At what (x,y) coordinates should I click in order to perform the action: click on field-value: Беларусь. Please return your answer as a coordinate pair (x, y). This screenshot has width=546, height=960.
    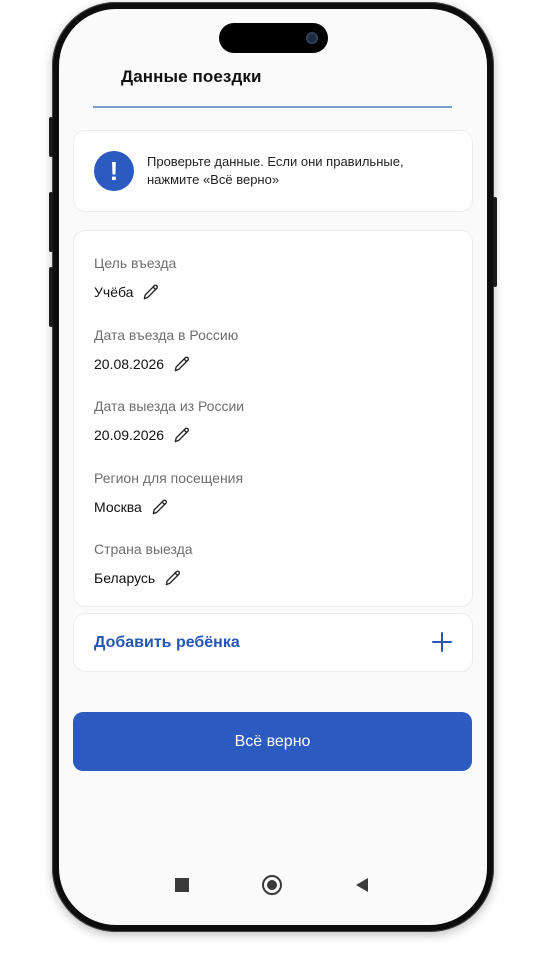
    Looking at the image, I should click on (125, 578).